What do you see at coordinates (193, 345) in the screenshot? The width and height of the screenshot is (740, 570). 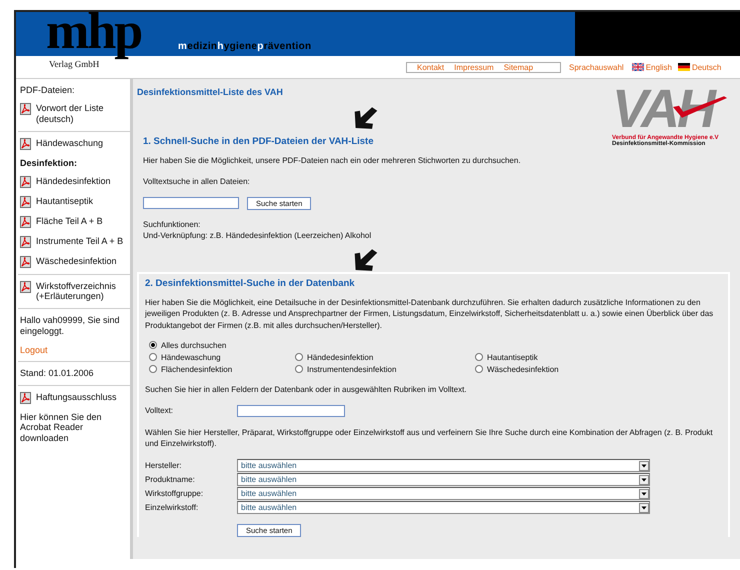 I see `radio-label: Alles durchsuchen` at bounding box center [193, 345].